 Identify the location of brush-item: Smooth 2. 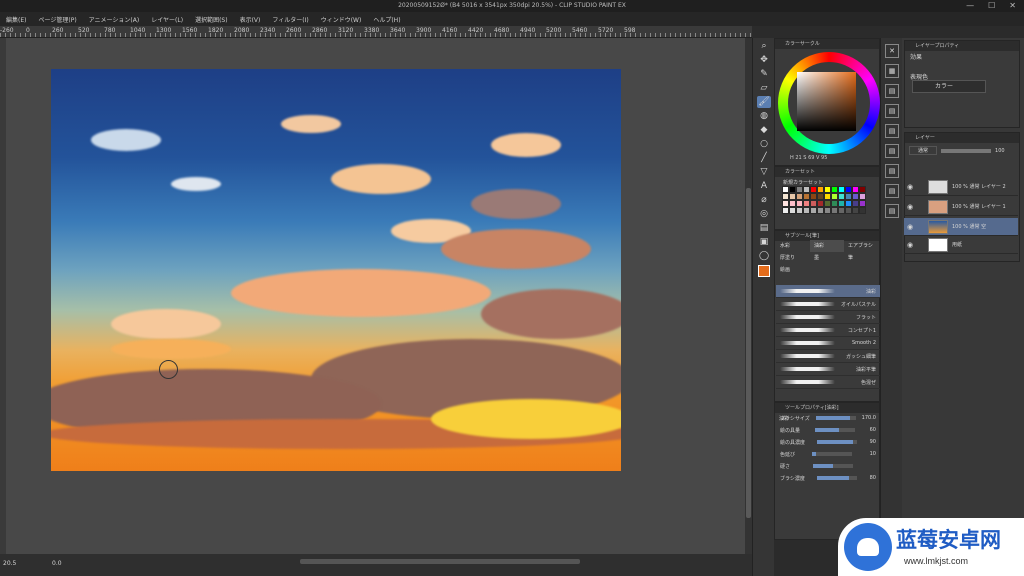
(828, 343).